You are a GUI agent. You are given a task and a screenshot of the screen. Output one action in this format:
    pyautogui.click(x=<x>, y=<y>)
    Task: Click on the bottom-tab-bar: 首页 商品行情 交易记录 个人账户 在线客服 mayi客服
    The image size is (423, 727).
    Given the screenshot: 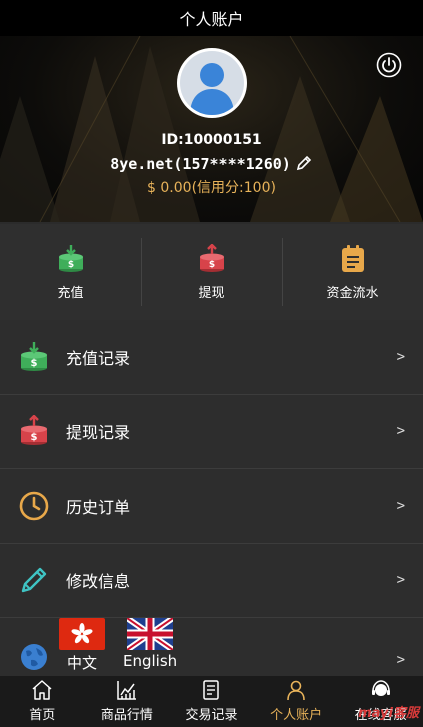 What is the action you would take?
    pyautogui.click(x=211, y=701)
    